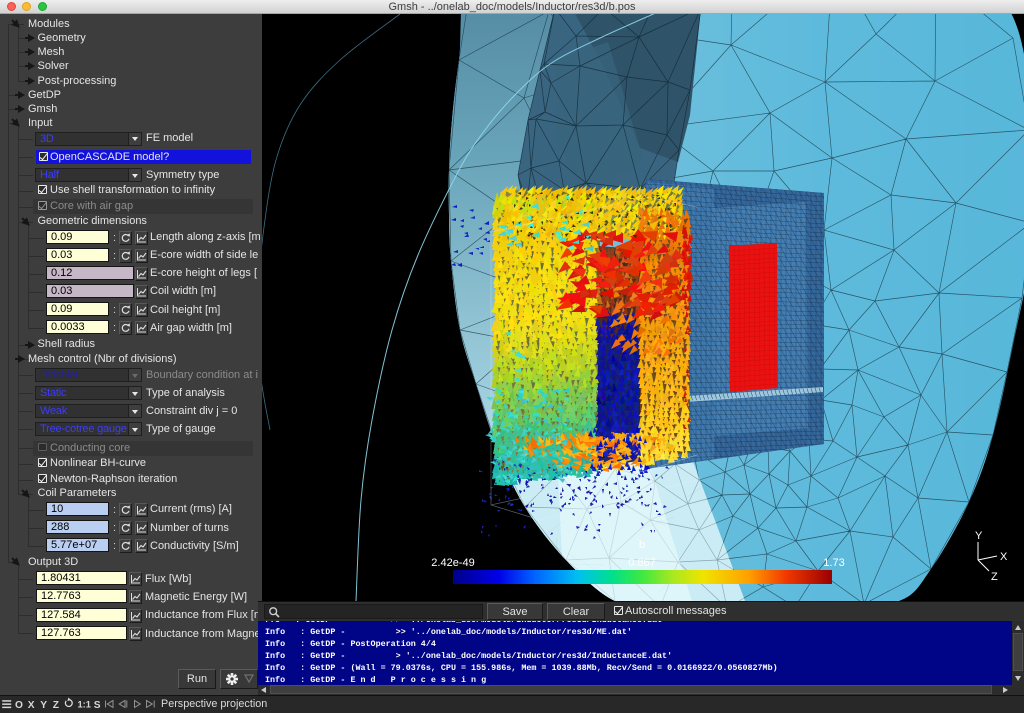 Image resolution: width=1024 pixels, height=713 pixels. I want to click on svg-text: 2.42e-49, so click(452, 563).